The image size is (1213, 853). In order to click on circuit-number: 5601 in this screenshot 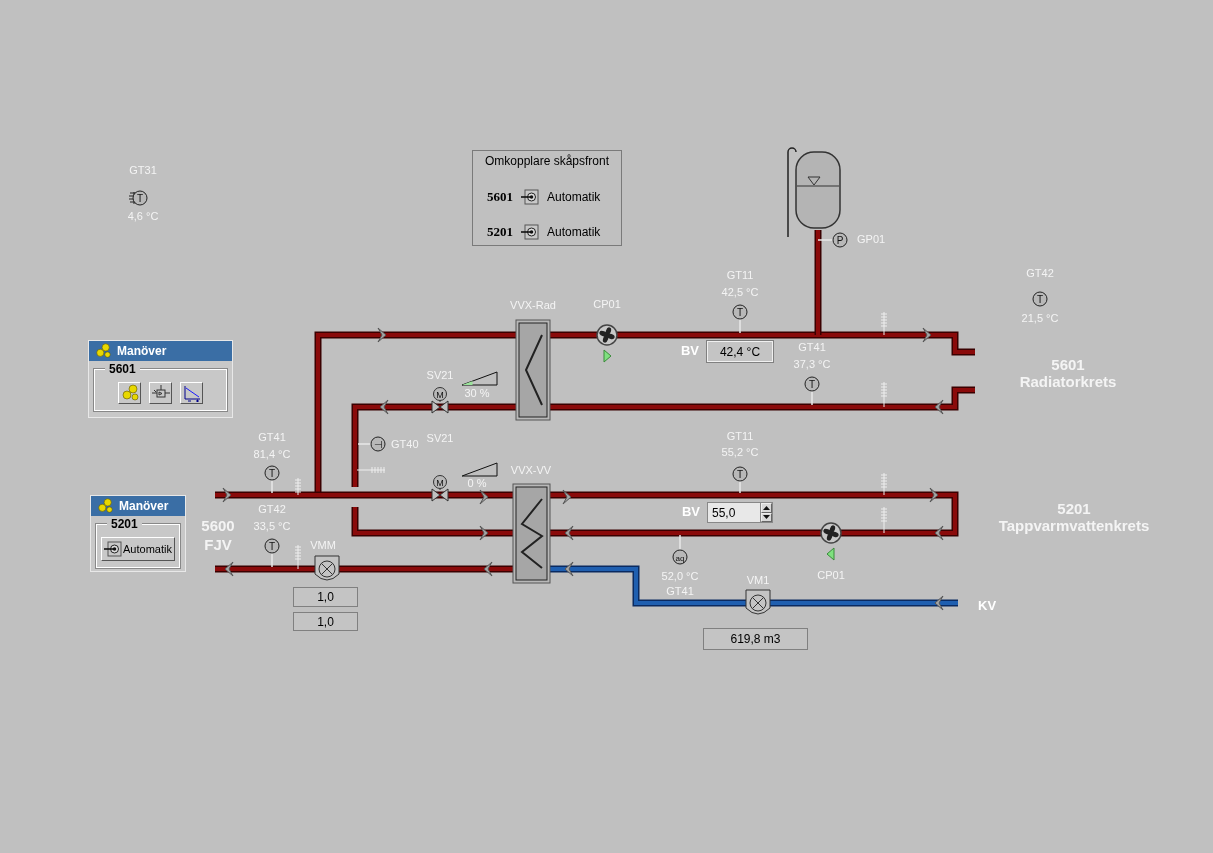, I will do `click(500, 197)`.